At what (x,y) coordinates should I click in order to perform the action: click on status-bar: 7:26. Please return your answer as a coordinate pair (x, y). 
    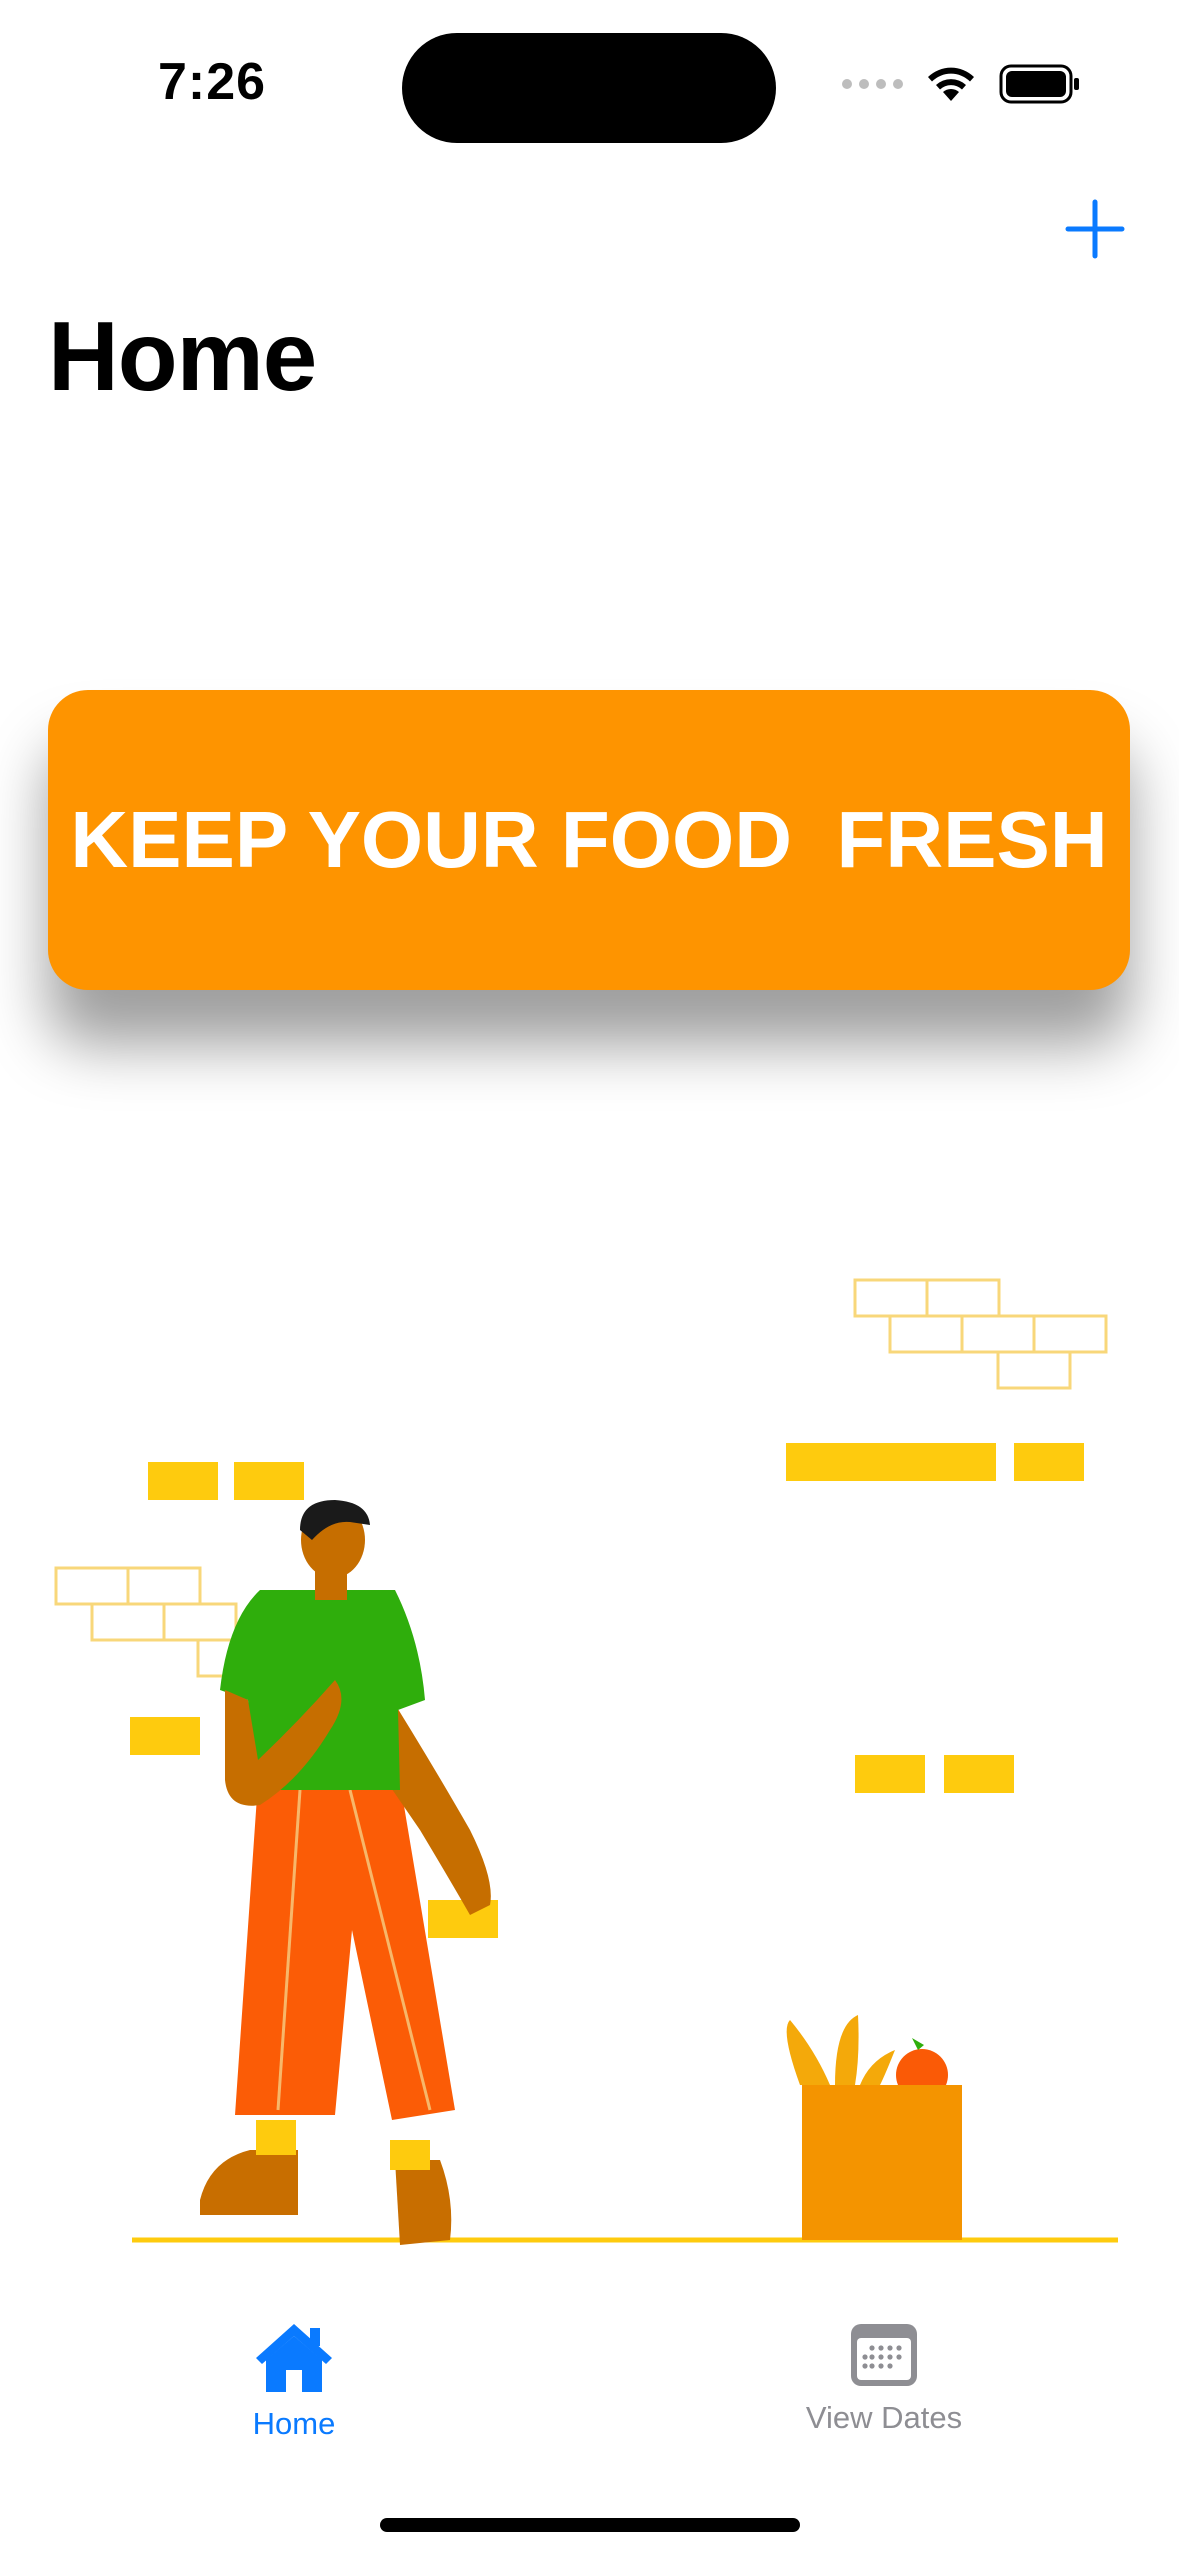
    Looking at the image, I should click on (589, 75).